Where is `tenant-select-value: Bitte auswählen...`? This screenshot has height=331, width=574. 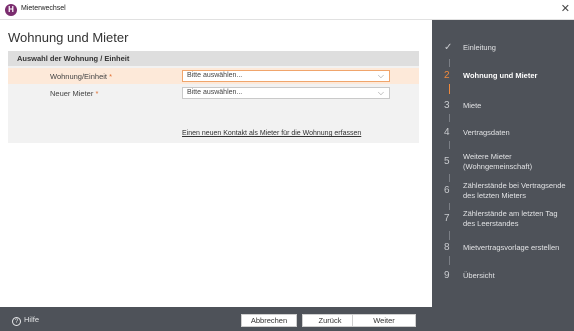 tenant-select-value: Bitte auswählen... is located at coordinates (215, 92).